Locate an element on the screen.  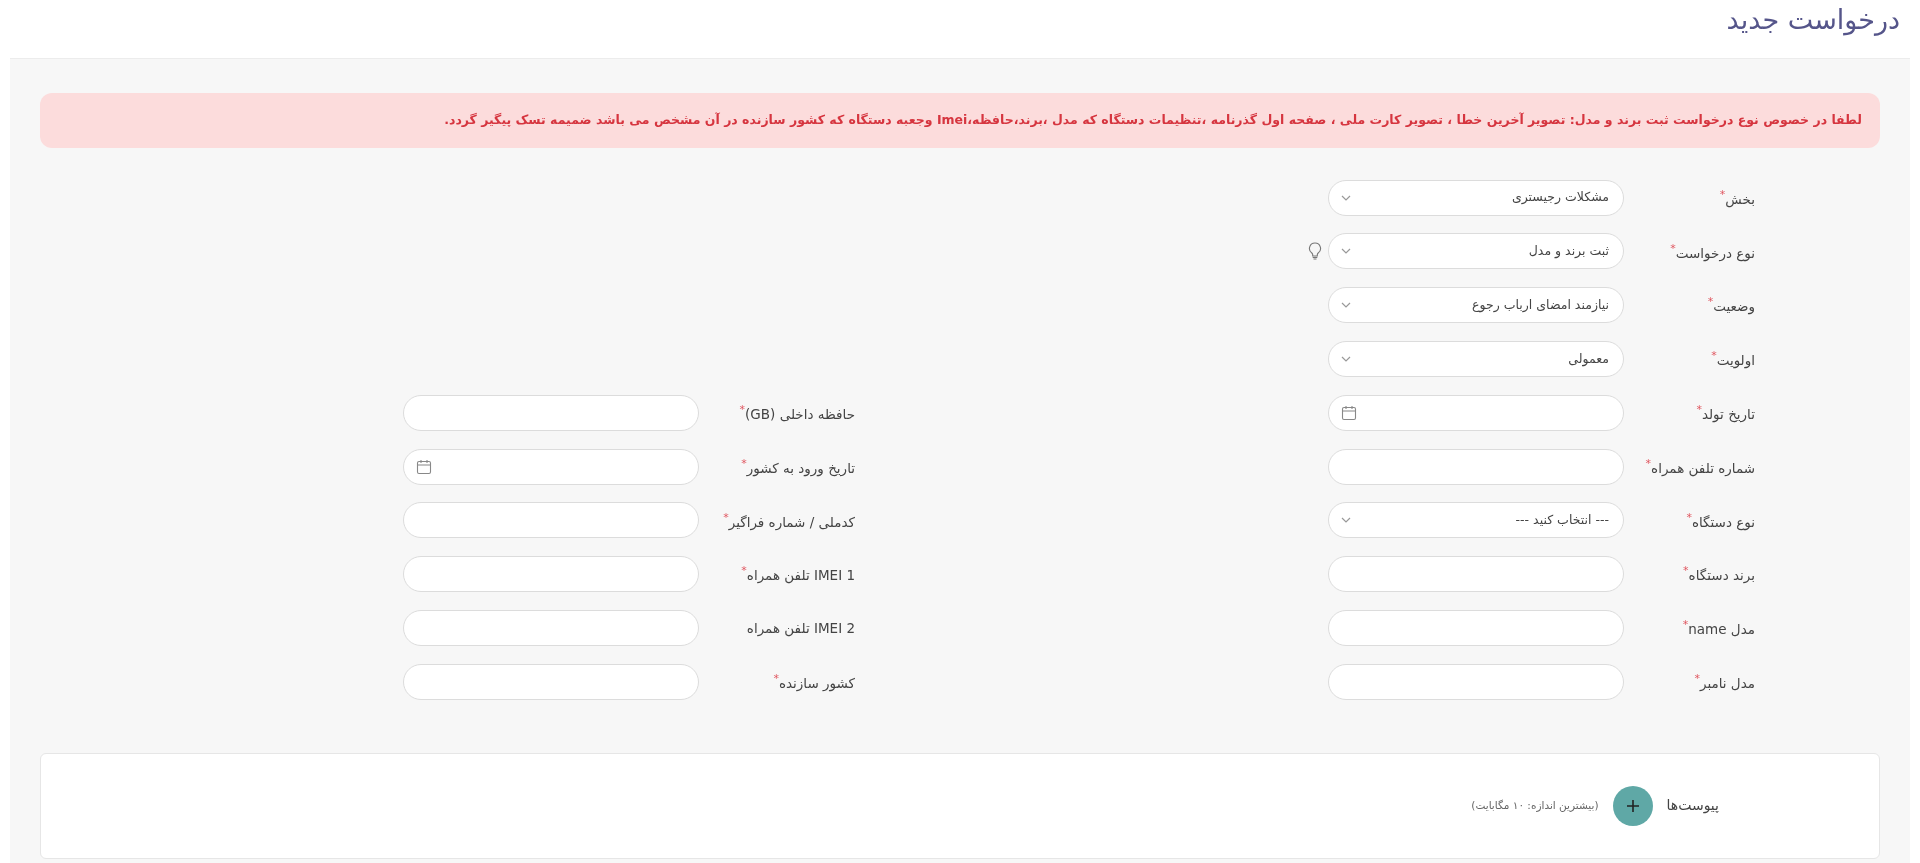
field-label: وضعیت is located at coordinates (1734, 305).